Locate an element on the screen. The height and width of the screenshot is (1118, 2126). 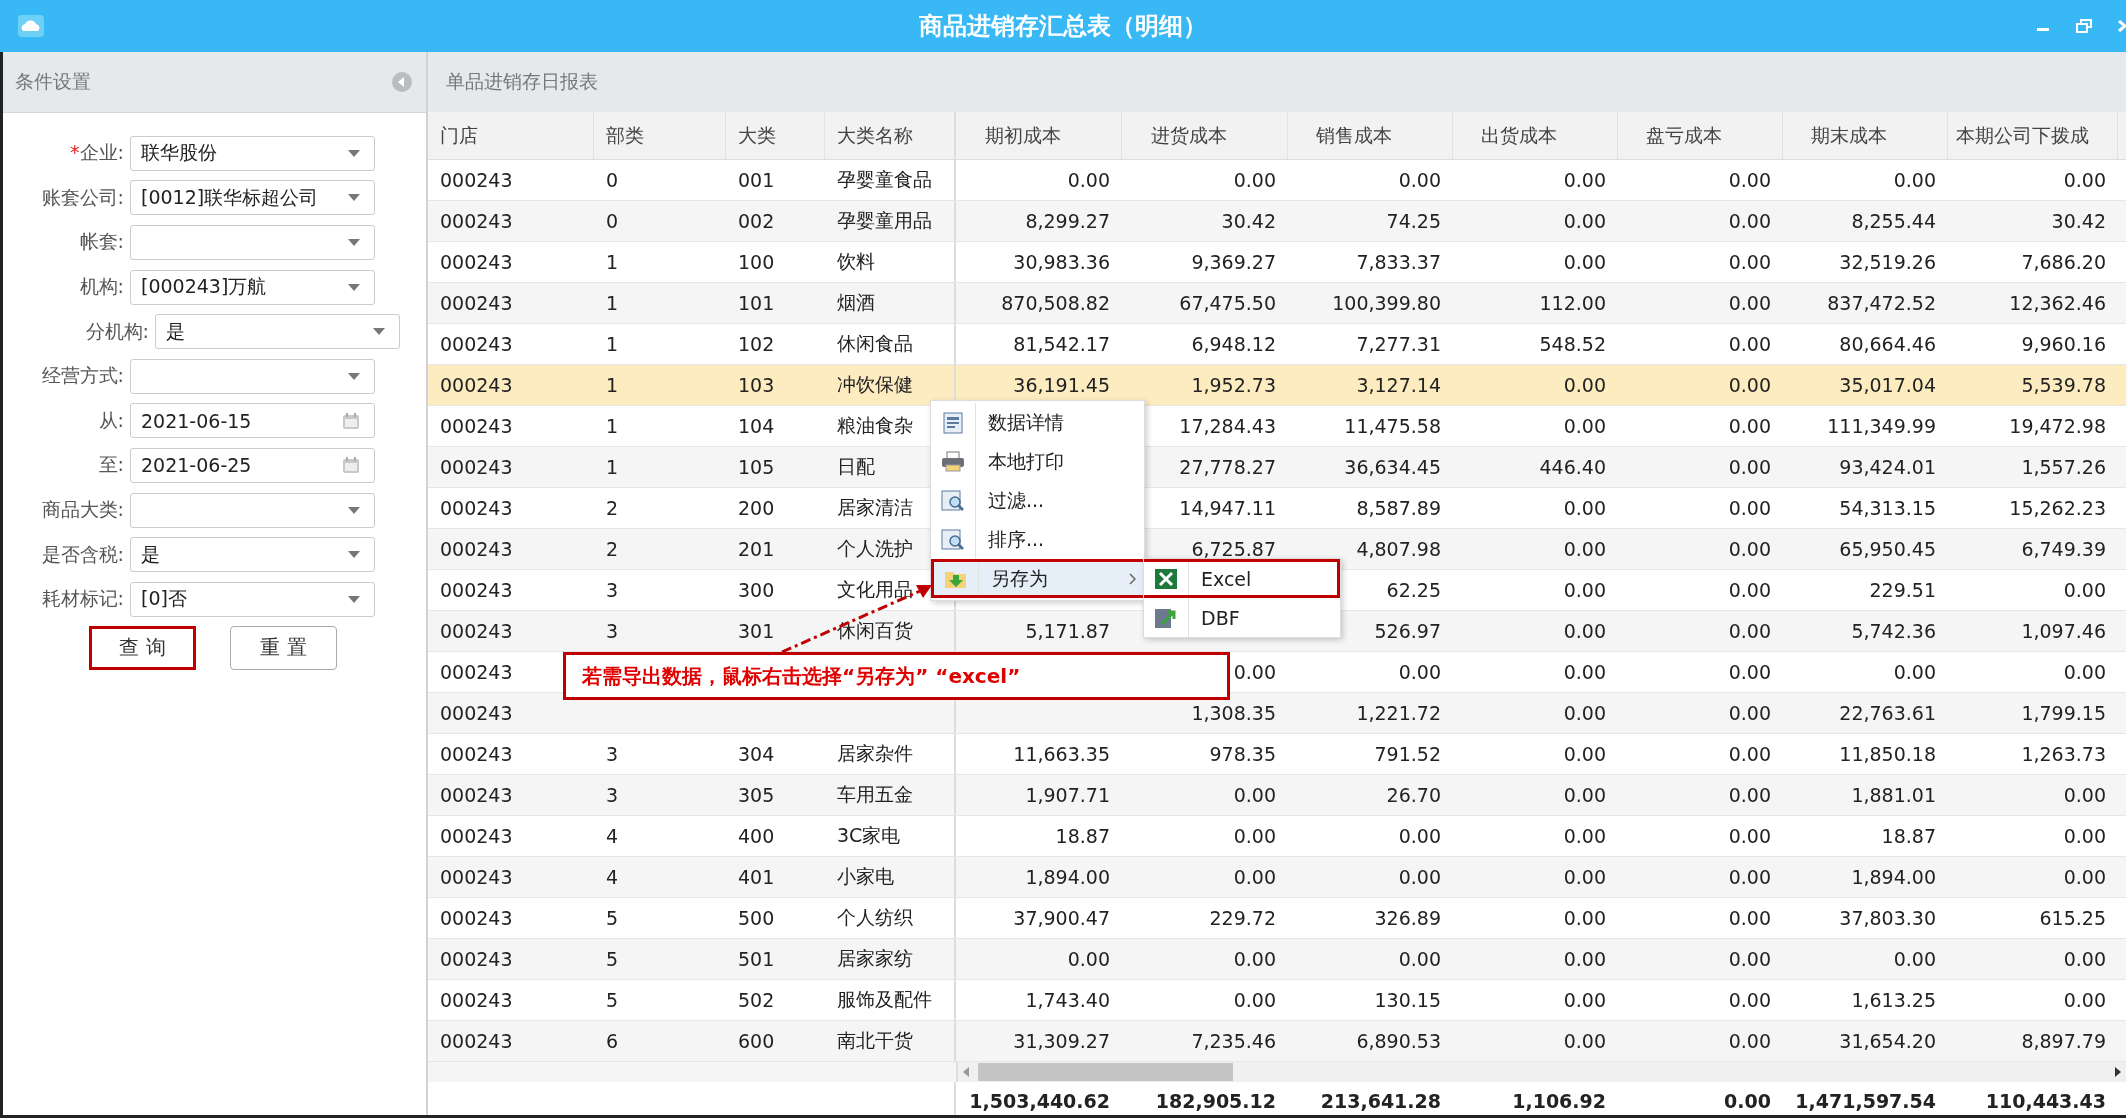
menu-item: 数据详情 is located at coordinates (1037, 422).